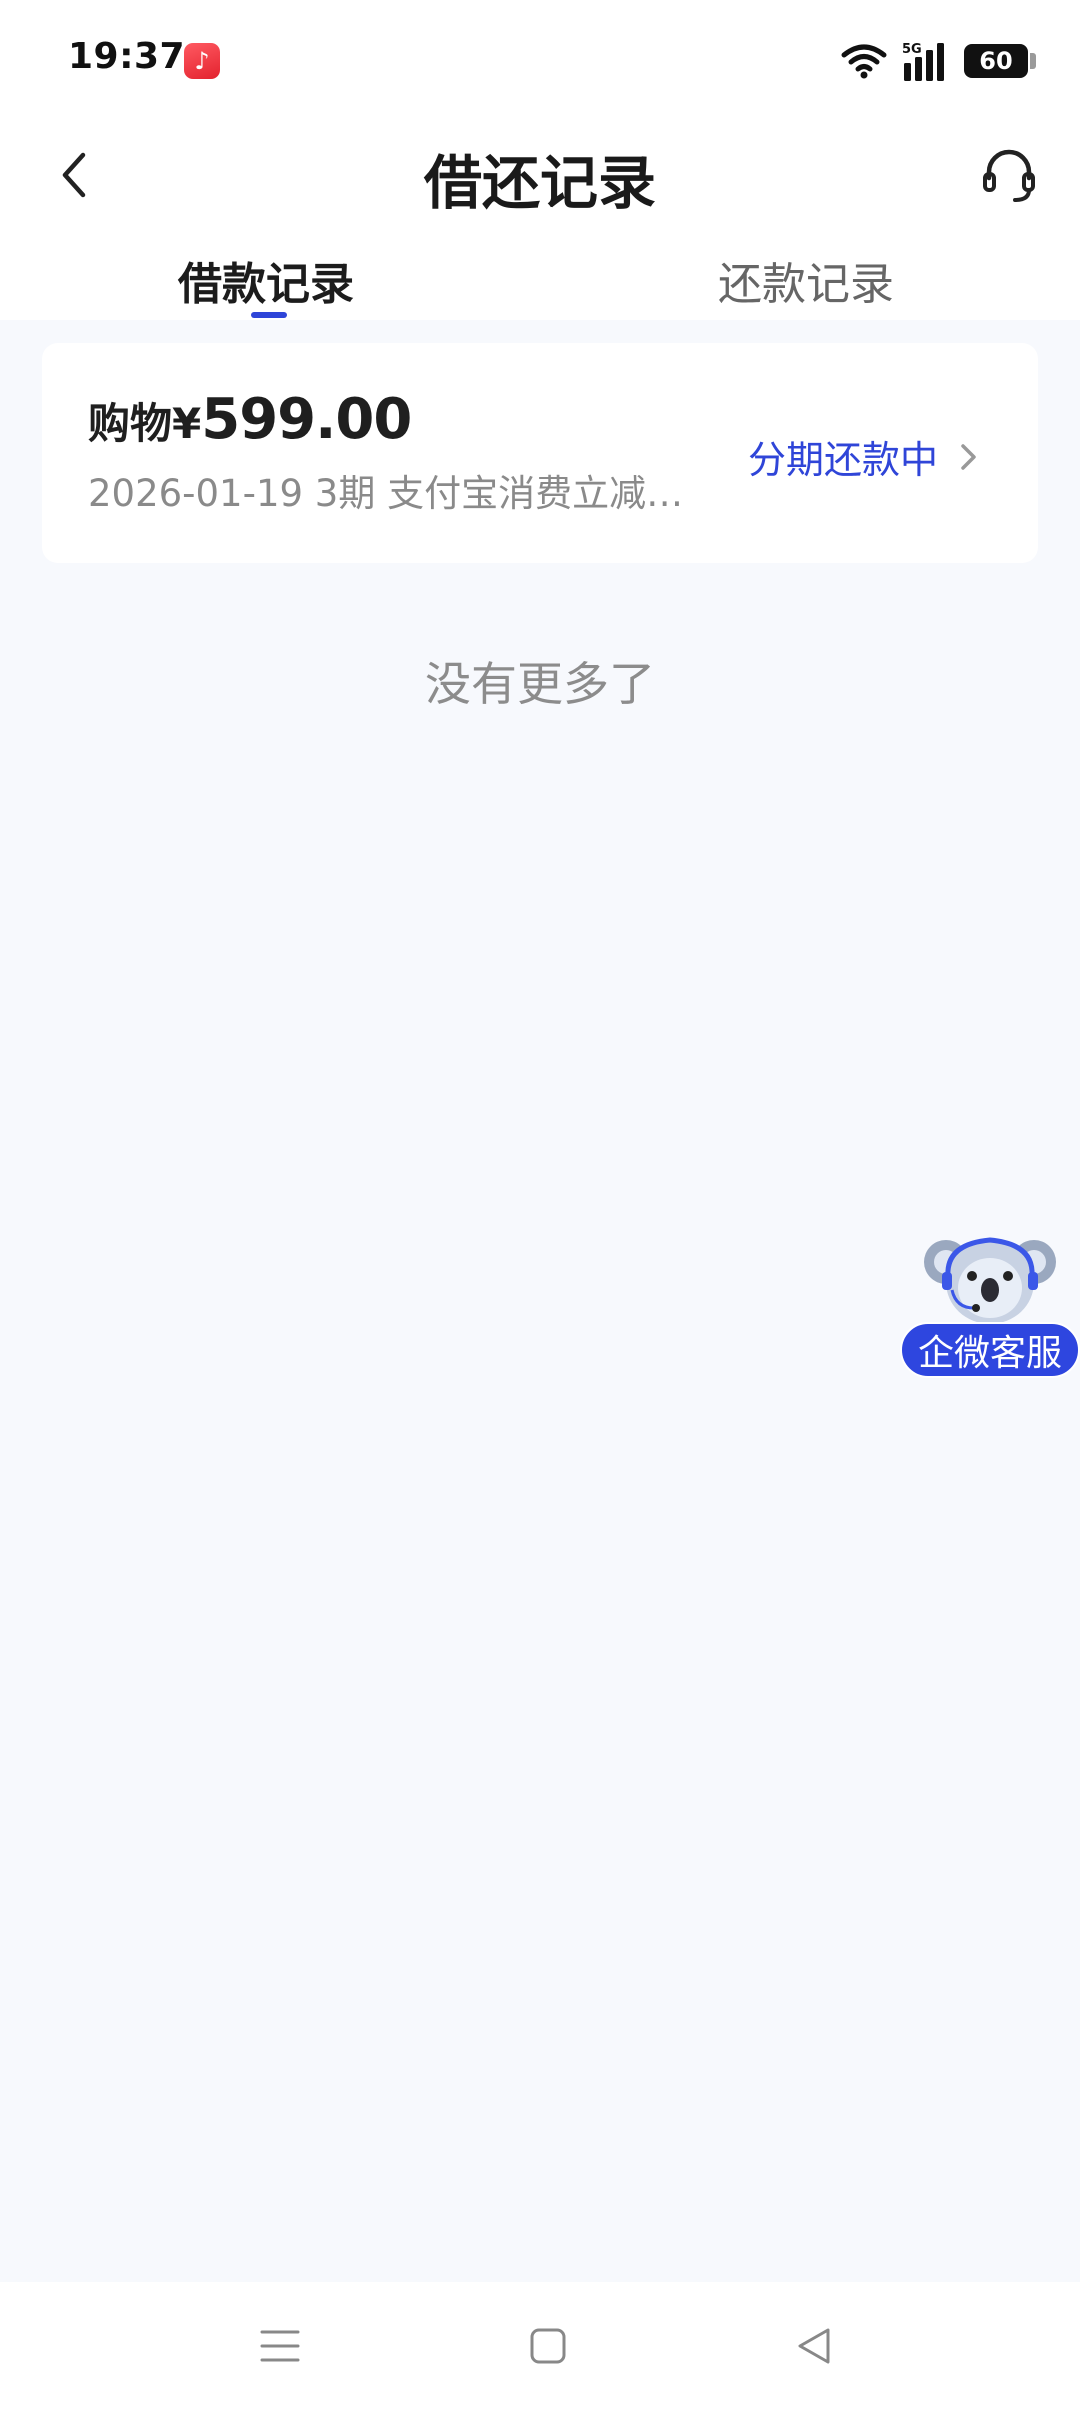 This screenshot has width=1080, height=2412. I want to click on record-status: 分期还款中, so click(864, 456).